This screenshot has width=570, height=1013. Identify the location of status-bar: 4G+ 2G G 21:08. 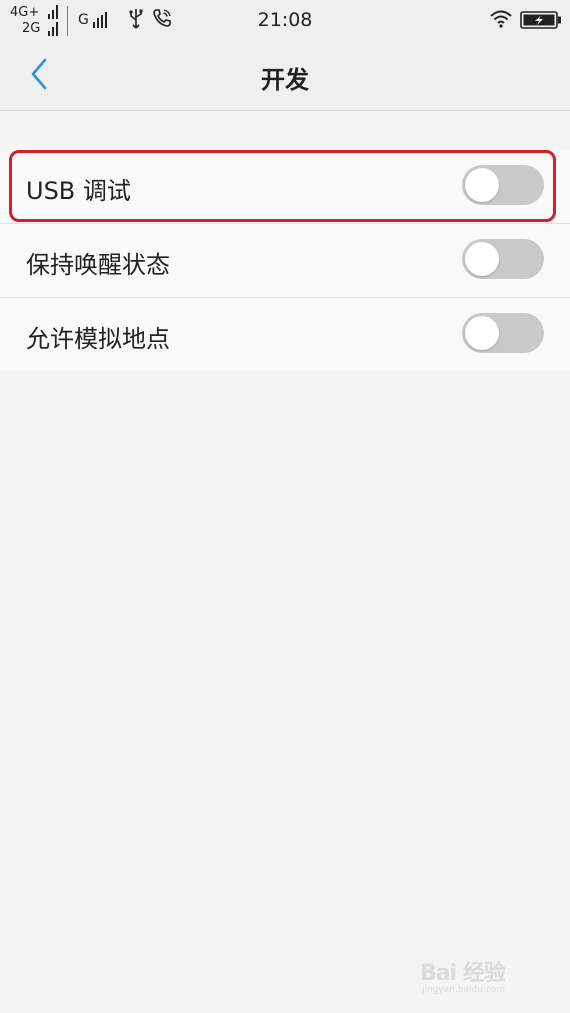
(285, 20).